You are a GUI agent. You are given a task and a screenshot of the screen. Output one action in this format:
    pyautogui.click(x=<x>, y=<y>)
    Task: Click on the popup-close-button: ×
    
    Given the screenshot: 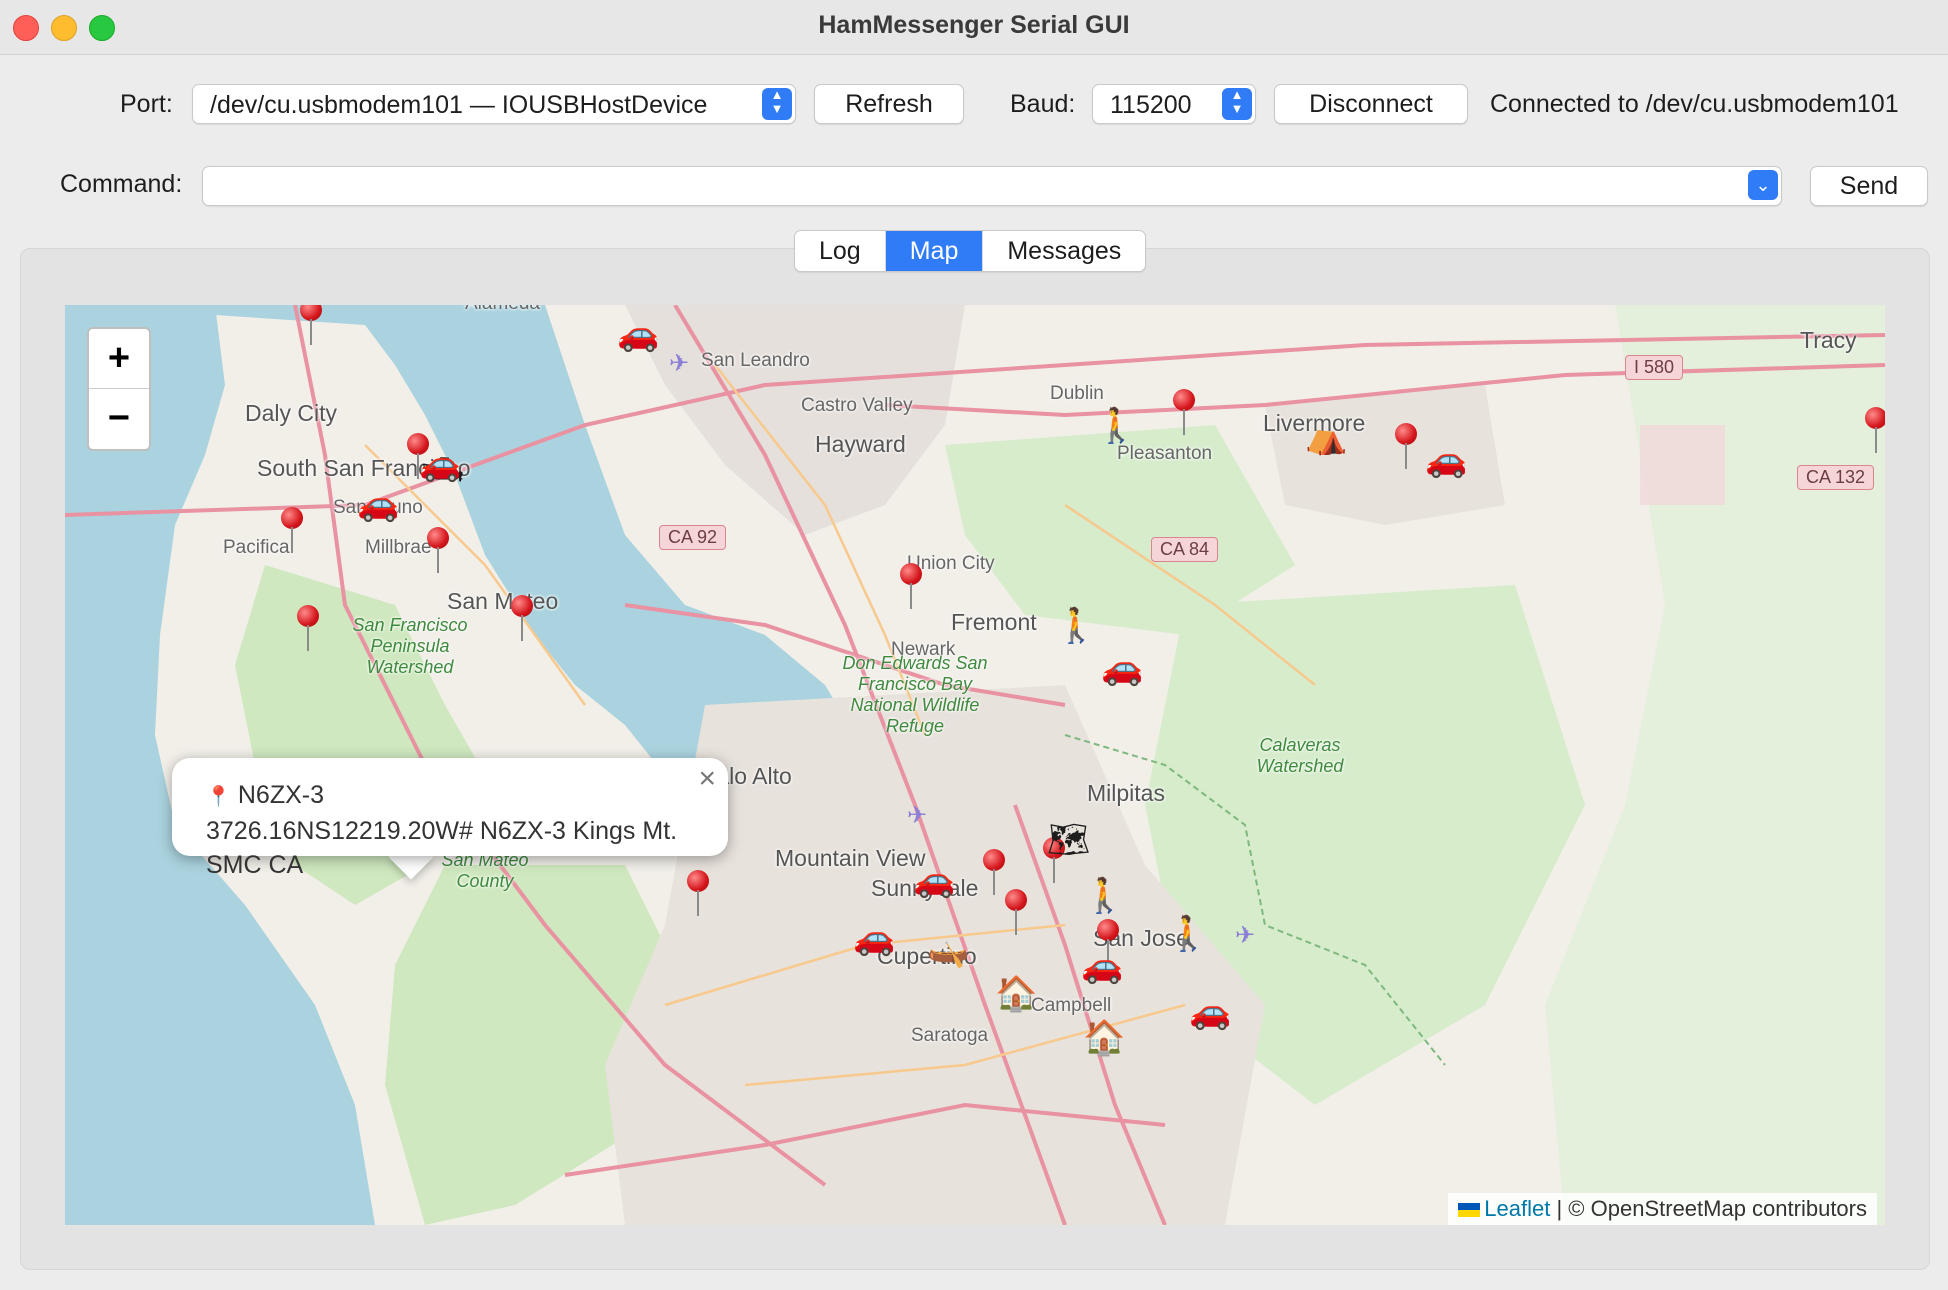 What is the action you would take?
    pyautogui.click(x=707, y=779)
    